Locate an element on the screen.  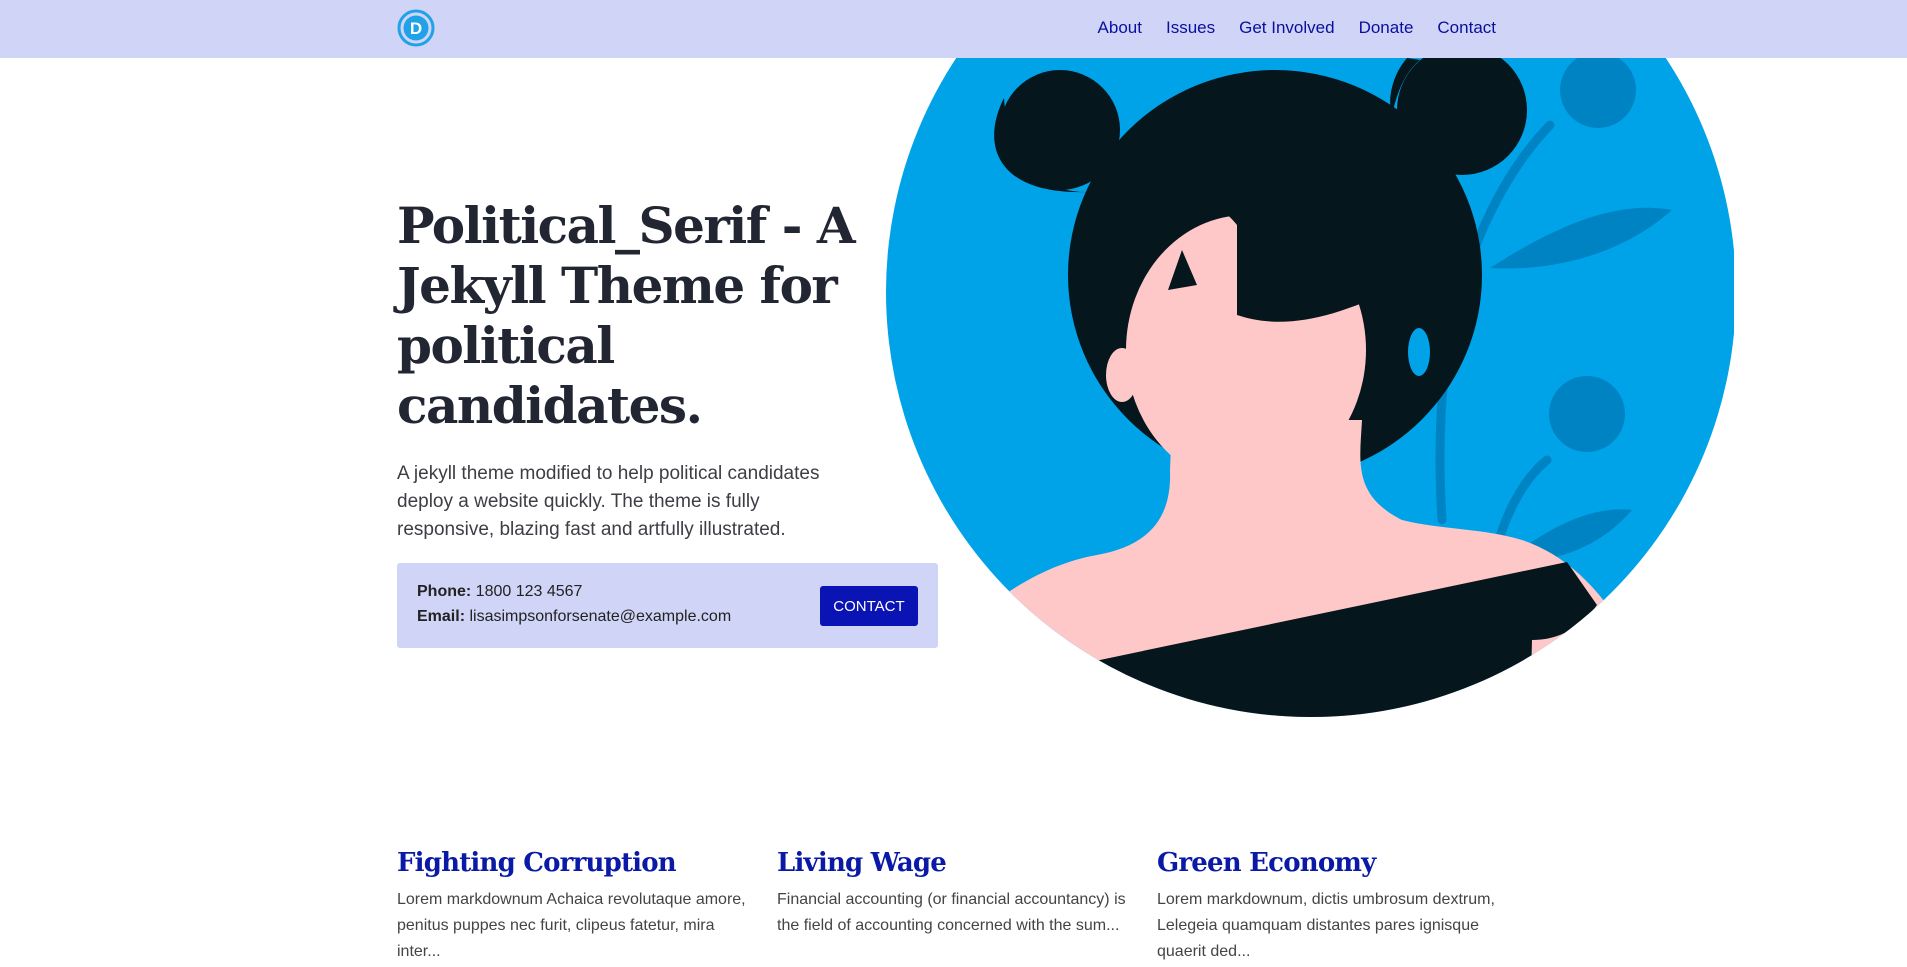
email-line: Email: lisasimpsonforsenate@example.com is located at coordinates (574, 617).